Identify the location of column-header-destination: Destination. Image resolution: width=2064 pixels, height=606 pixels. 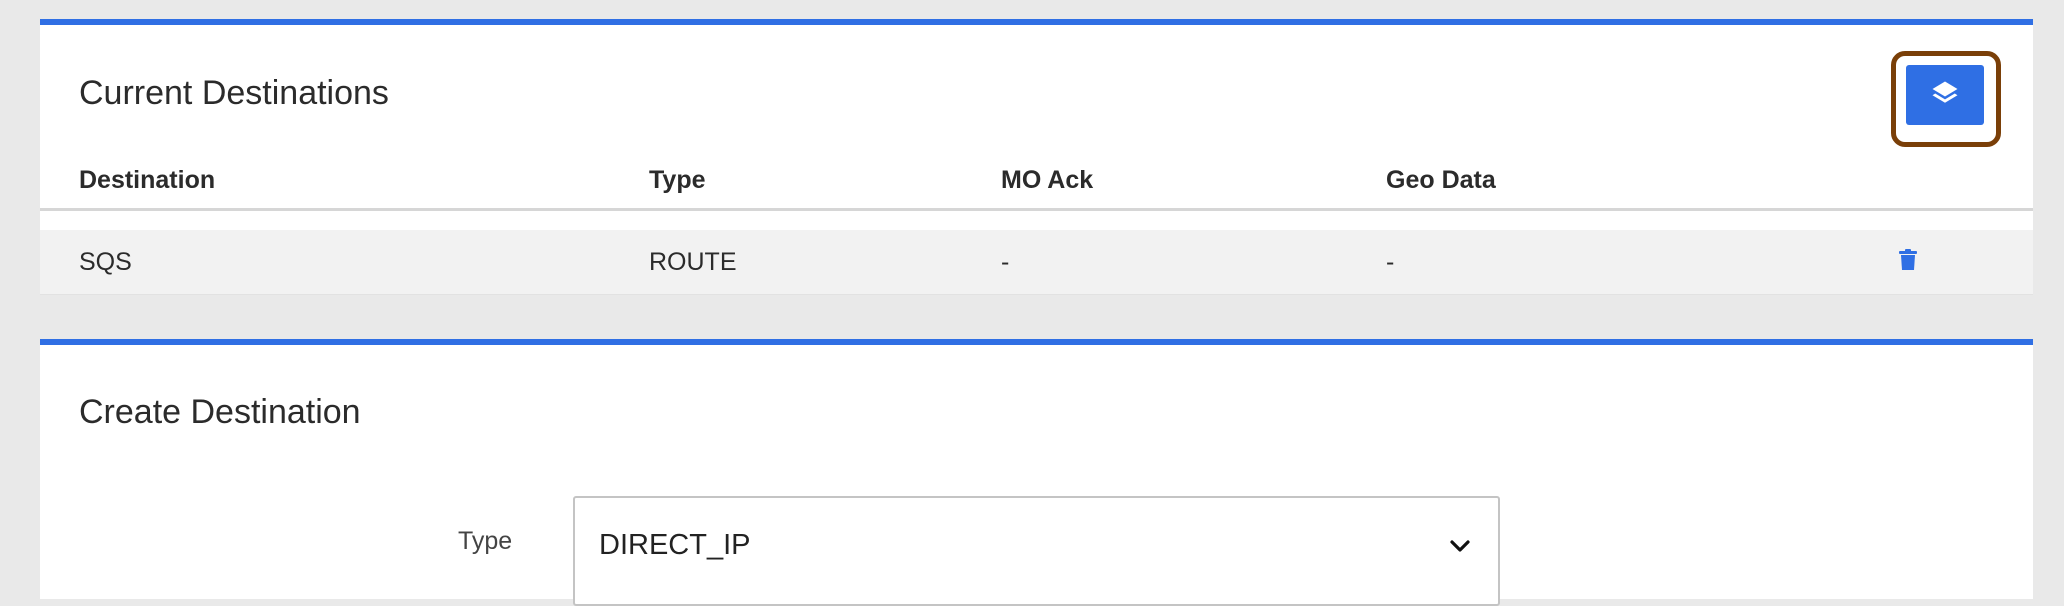
(147, 180).